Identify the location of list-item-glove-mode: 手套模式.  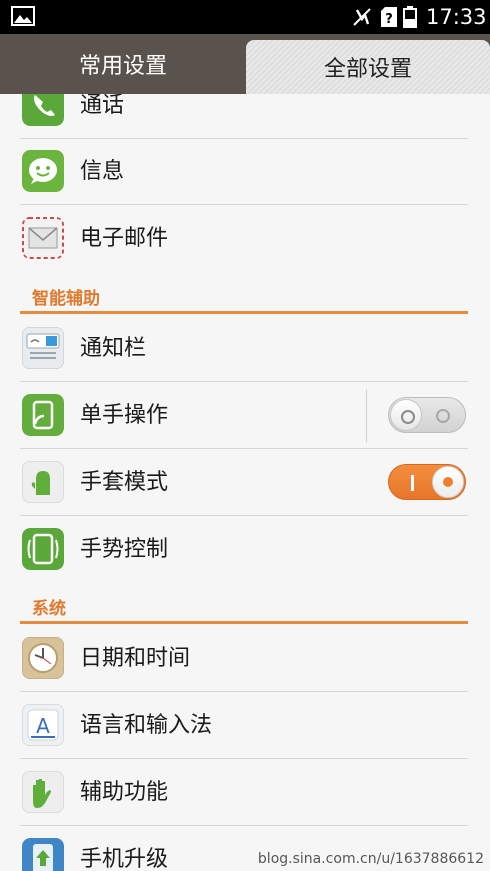
(244, 482).